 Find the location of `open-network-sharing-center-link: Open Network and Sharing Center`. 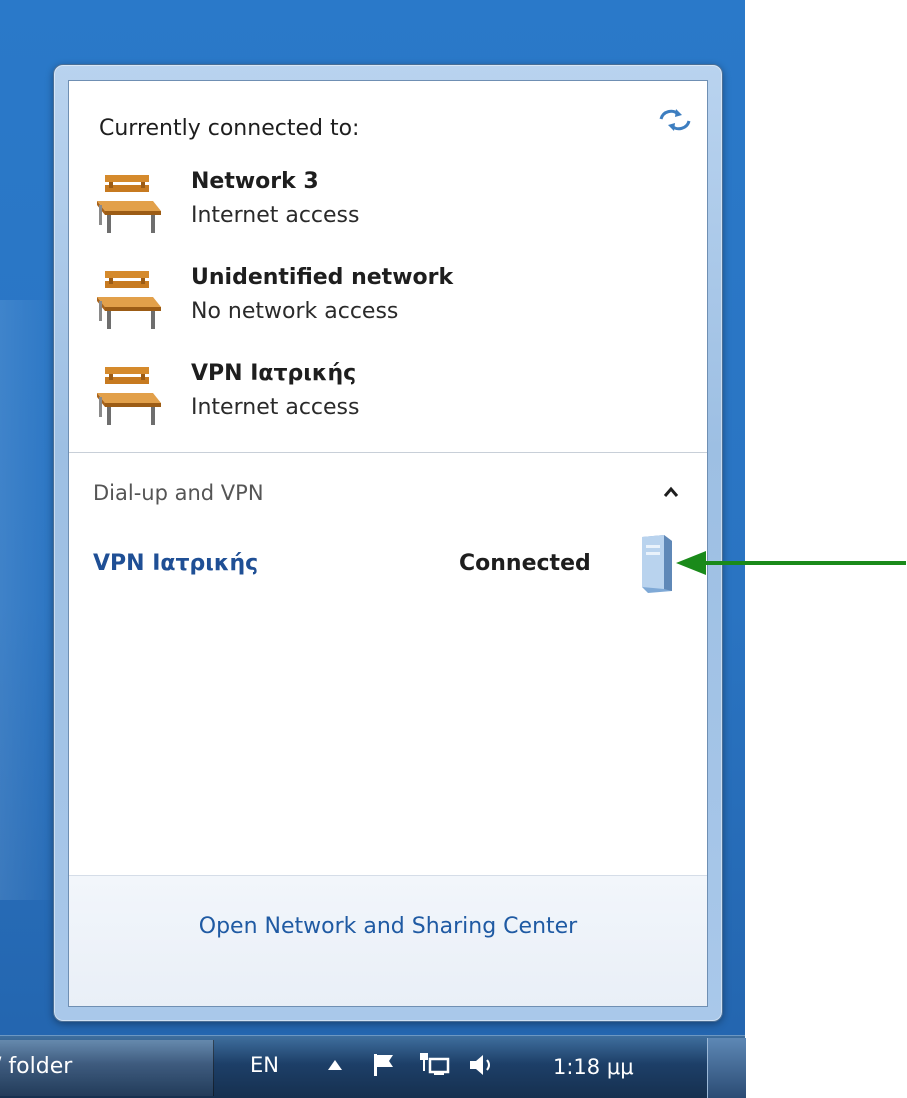

open-network-sharing-center-link: Open Network and Sharing Center is located at coordinates (388, 926).